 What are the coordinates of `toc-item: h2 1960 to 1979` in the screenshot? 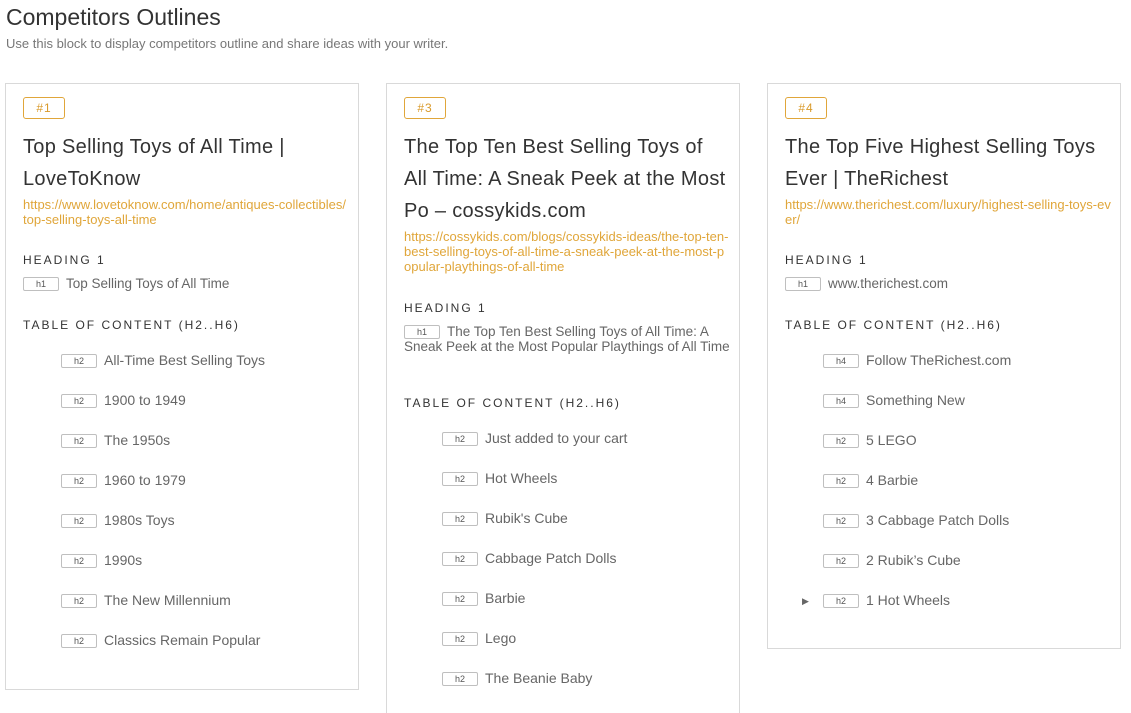 It's located at (123, 480).